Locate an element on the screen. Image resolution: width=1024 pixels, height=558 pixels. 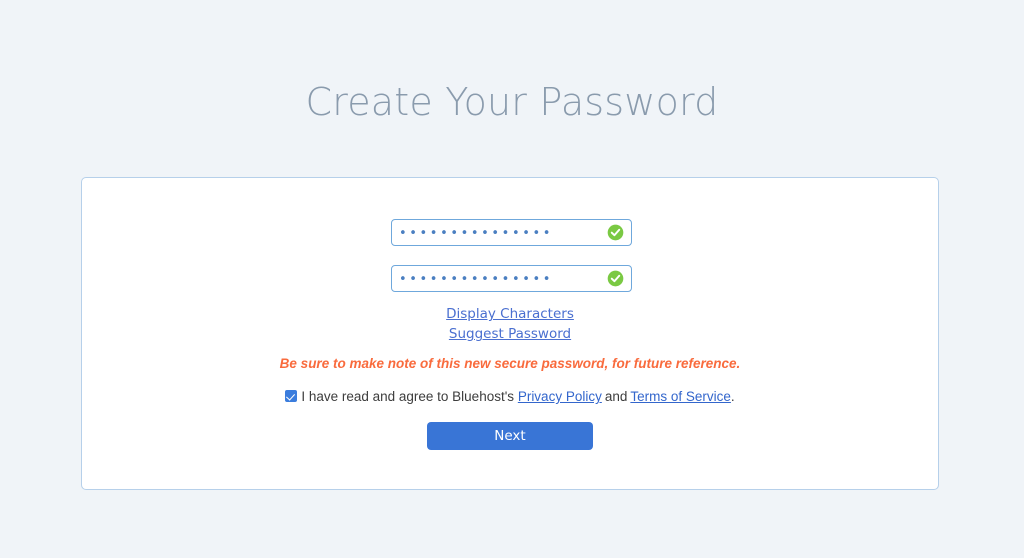
password-helper-links: Display Characters Suggest Password is located at coordinates (510, 324).